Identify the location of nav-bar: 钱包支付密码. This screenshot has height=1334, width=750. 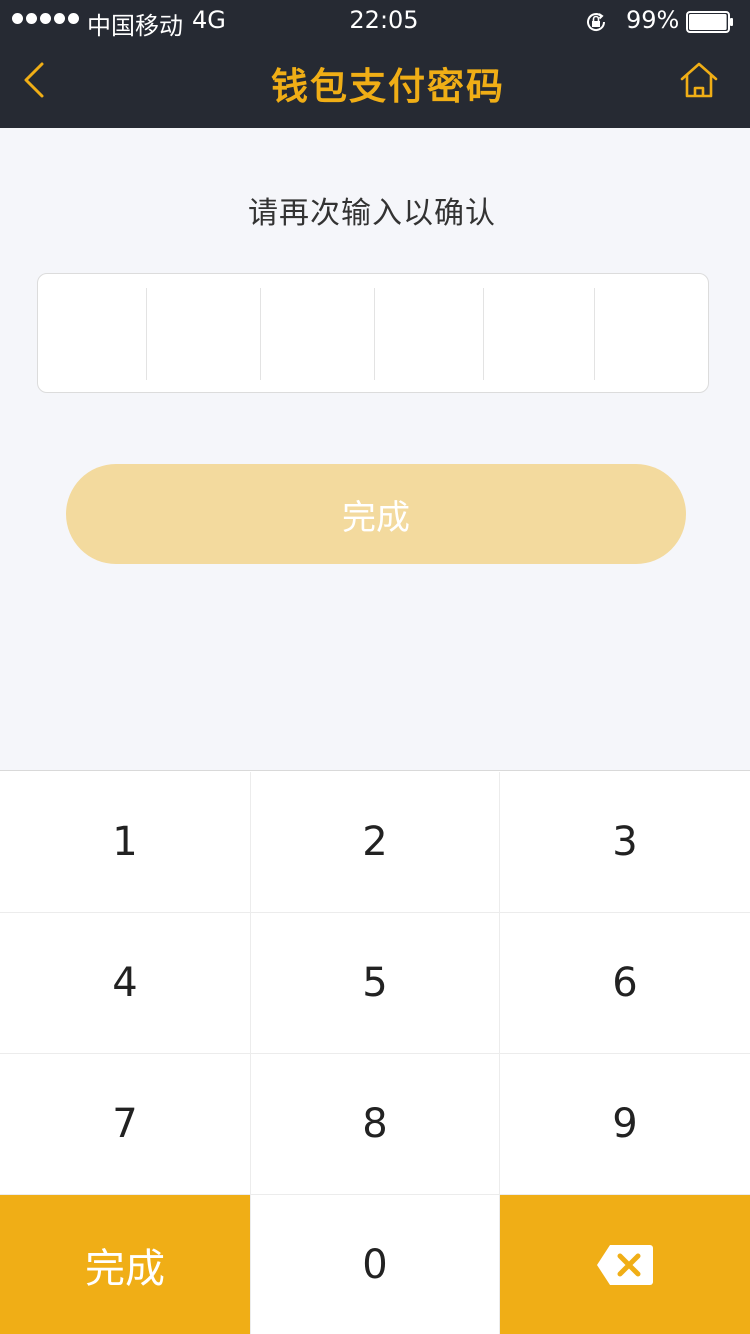
(375, 86).